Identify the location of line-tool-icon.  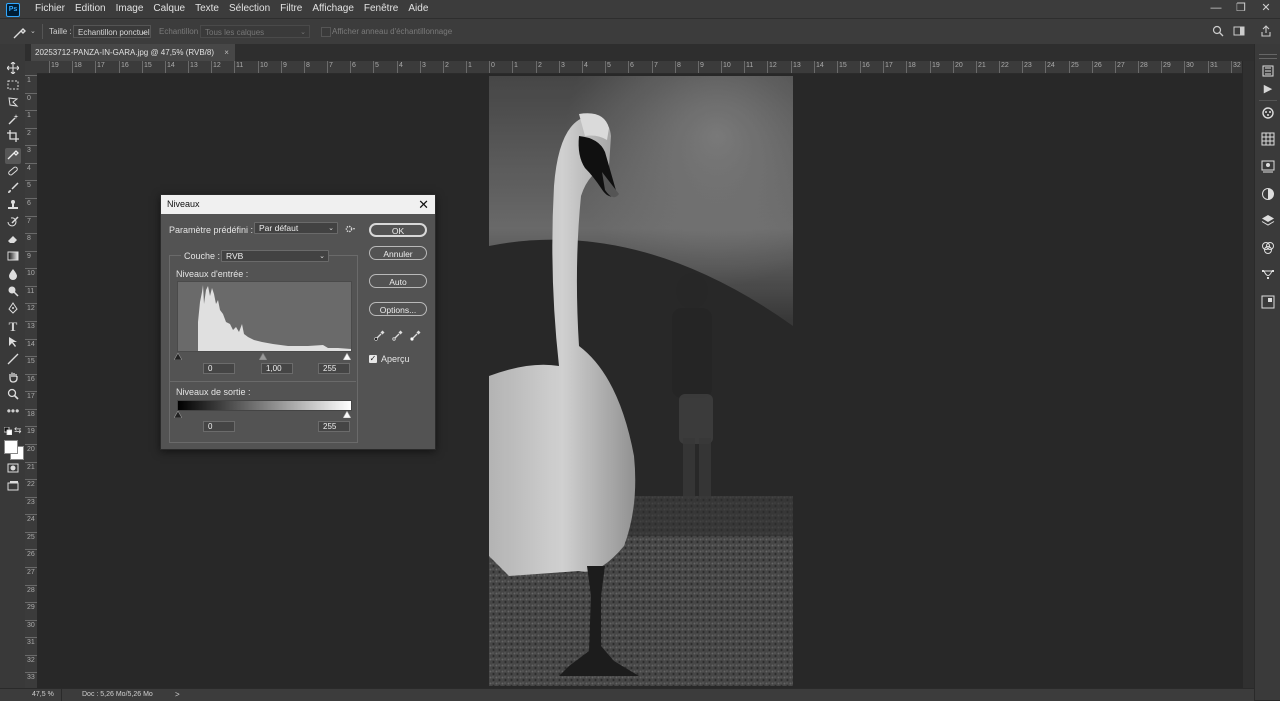
(13, 361).